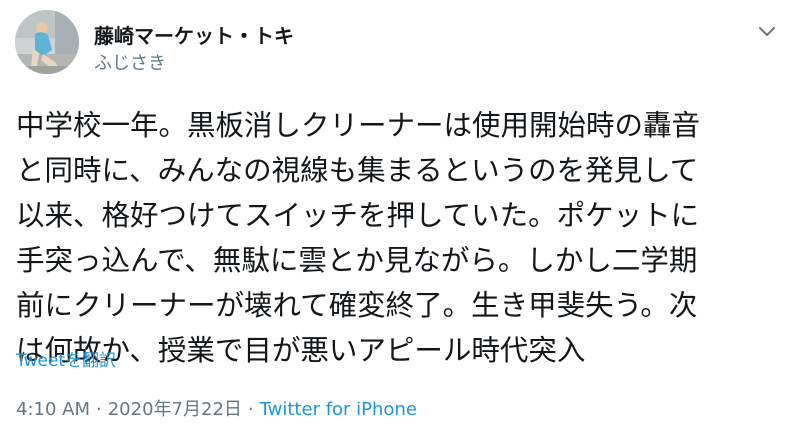  I want to click on tweet-text-line: 手突っ込んで、無駄に雲とか見ながら。しかし二学期, so click(357, 260).